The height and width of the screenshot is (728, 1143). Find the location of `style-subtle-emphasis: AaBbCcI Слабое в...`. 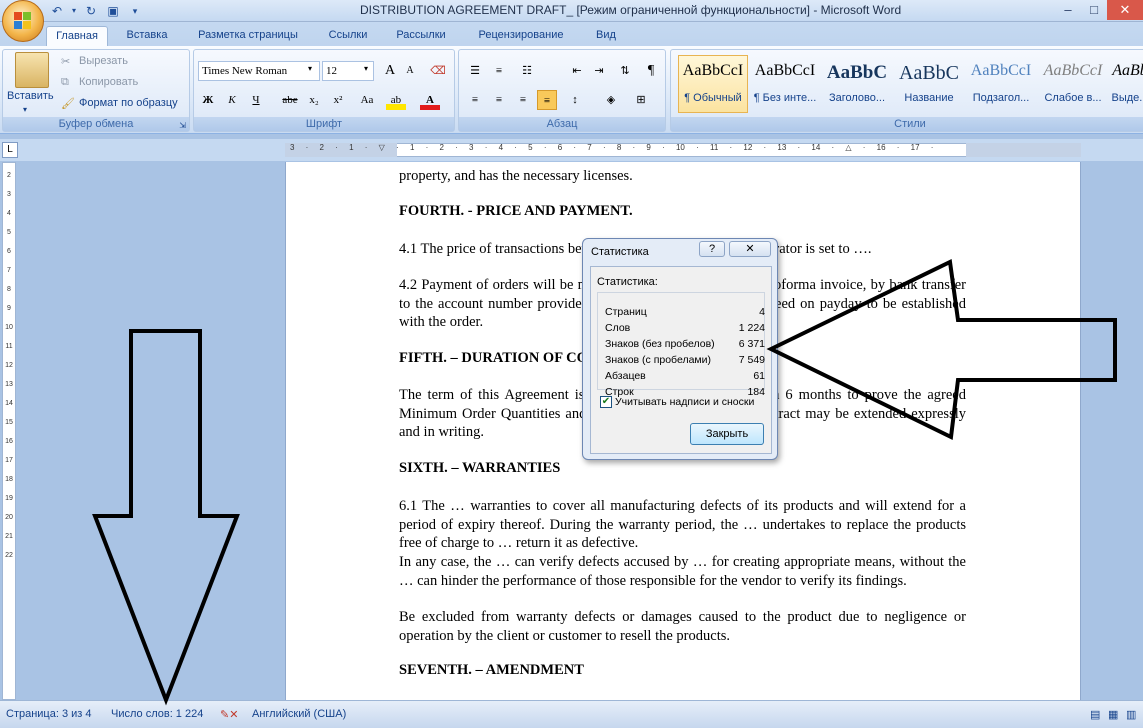

style-subtle-emphasis: AaBbCcI Слабое в... is located at coordinates (1073, 84).